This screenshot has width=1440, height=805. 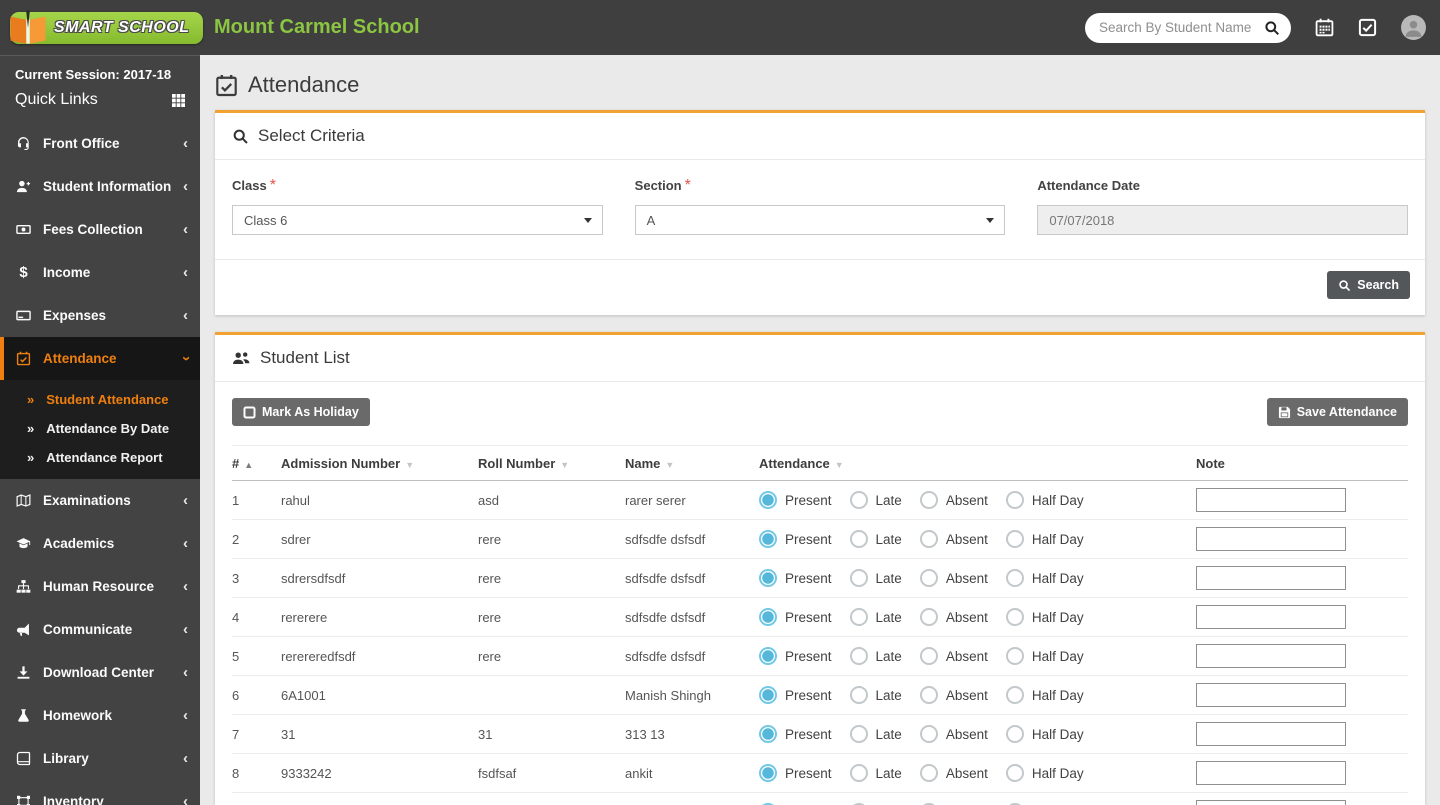 I want to click on sidebar-item-expenses: Expenses ‹, so click(x=100, y=315).